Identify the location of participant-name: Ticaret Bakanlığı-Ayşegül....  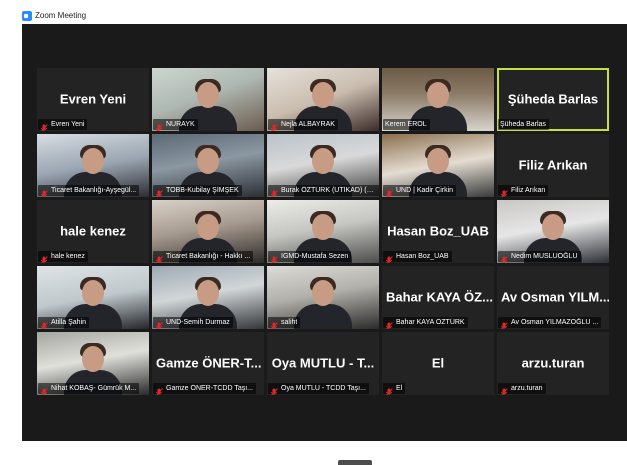
(93, 190).